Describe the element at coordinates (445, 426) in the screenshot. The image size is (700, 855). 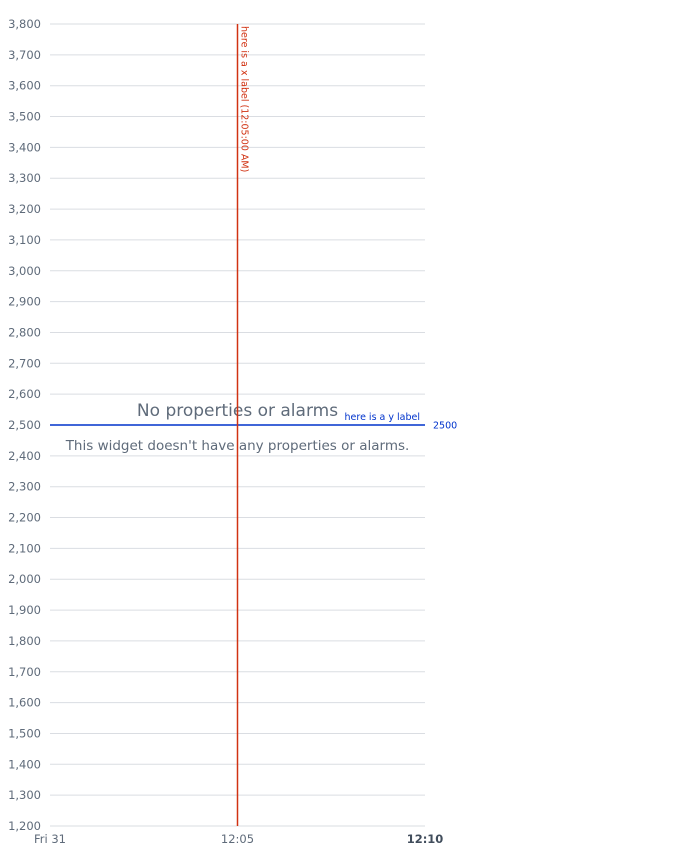
I see `y-threshold-value: 2500` at that location.